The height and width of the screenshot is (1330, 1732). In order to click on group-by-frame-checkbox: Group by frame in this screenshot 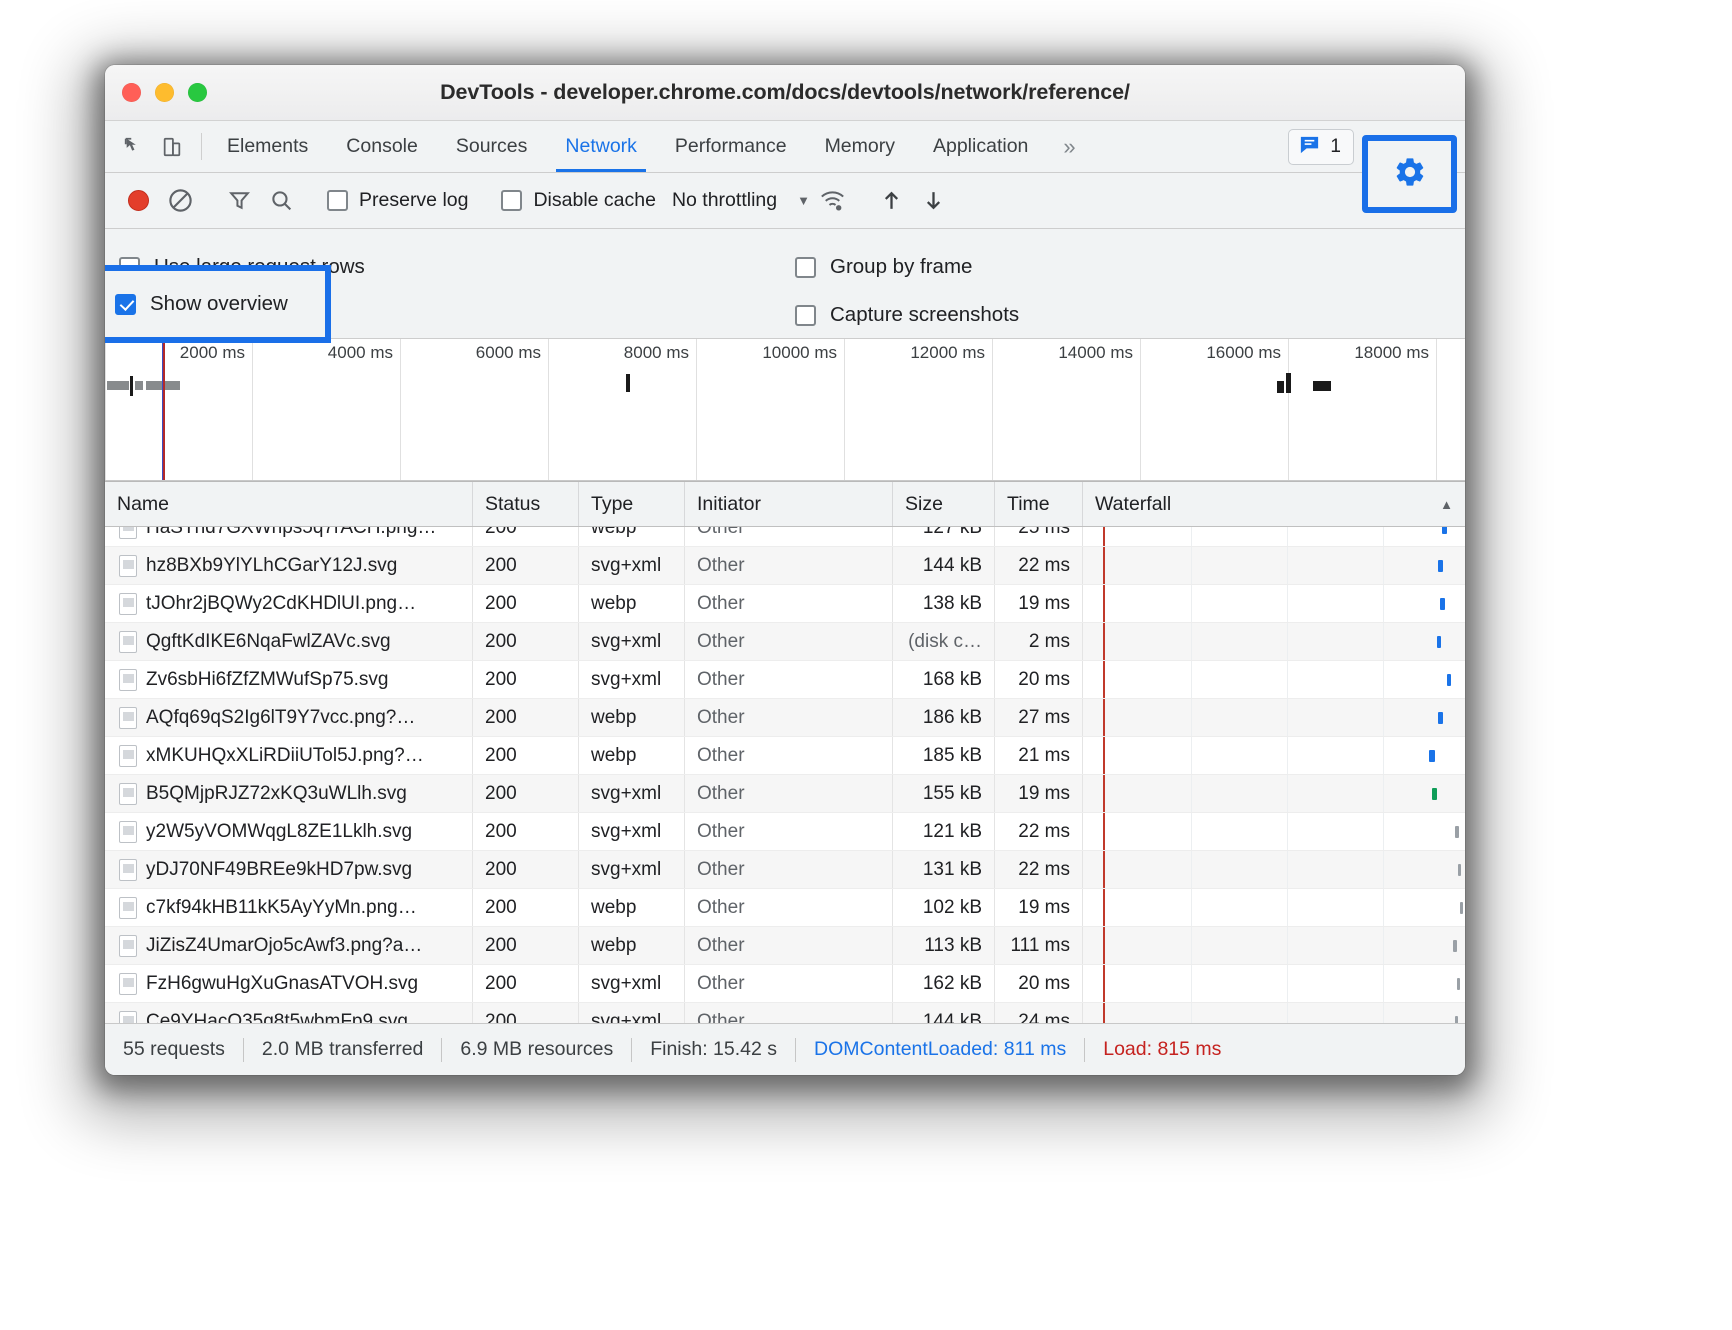, I will do `click(883, 267)`.